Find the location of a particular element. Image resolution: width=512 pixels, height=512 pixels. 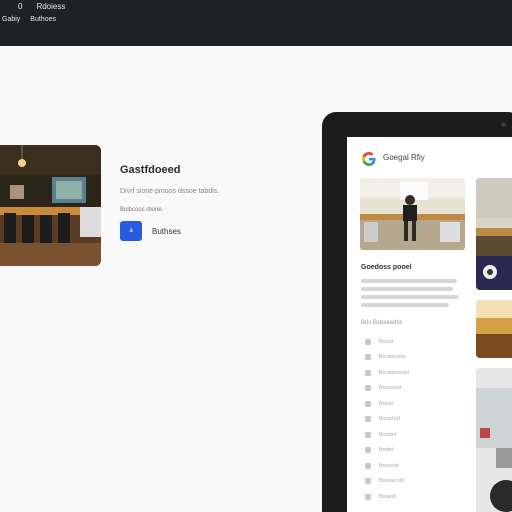

top-bar-row: 0 Rdoiess is located at coordinates (41, 6).